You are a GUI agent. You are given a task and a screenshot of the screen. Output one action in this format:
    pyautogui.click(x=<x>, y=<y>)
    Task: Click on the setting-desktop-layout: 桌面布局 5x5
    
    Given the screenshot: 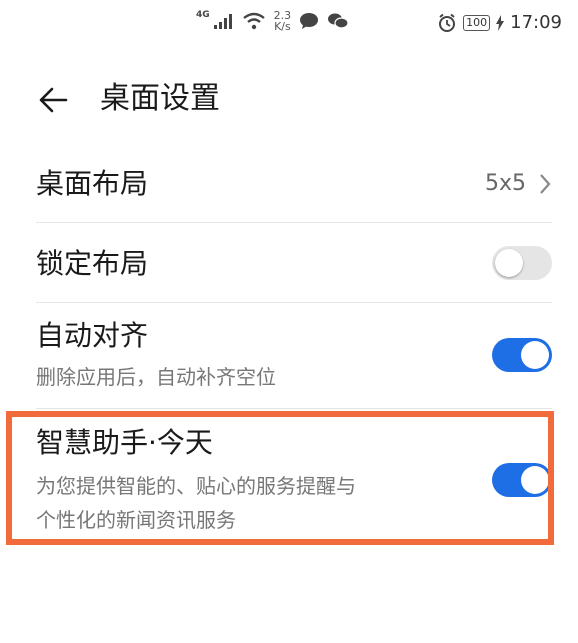 What is the action you would take?
    pyautogui.click(x=294, y=184)
    